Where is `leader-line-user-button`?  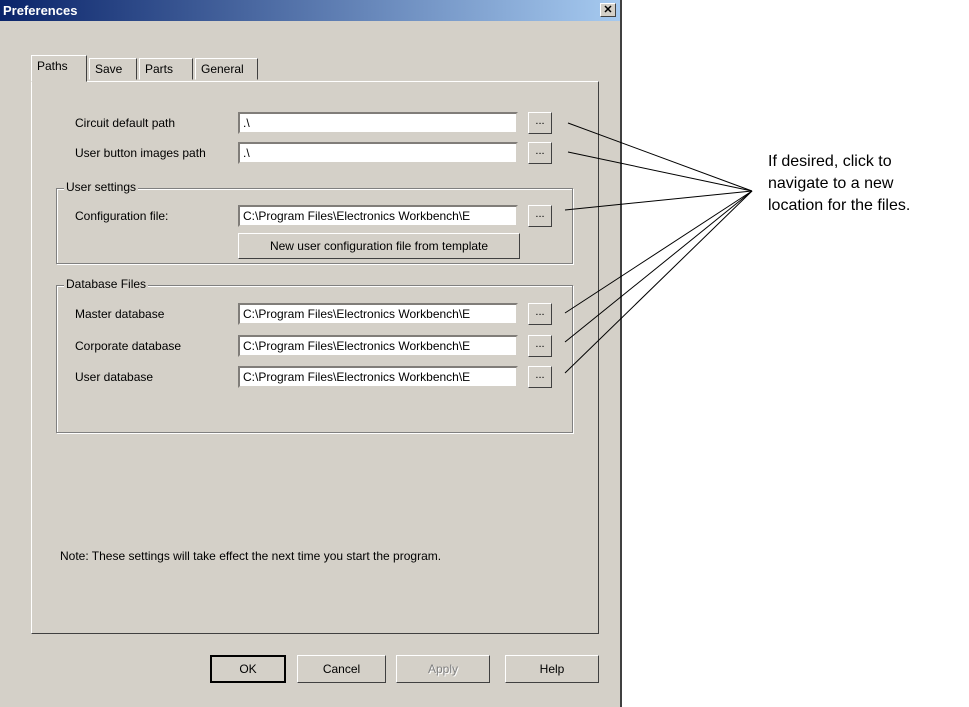 leader-line-user-button is located at coordinates (660, 171).